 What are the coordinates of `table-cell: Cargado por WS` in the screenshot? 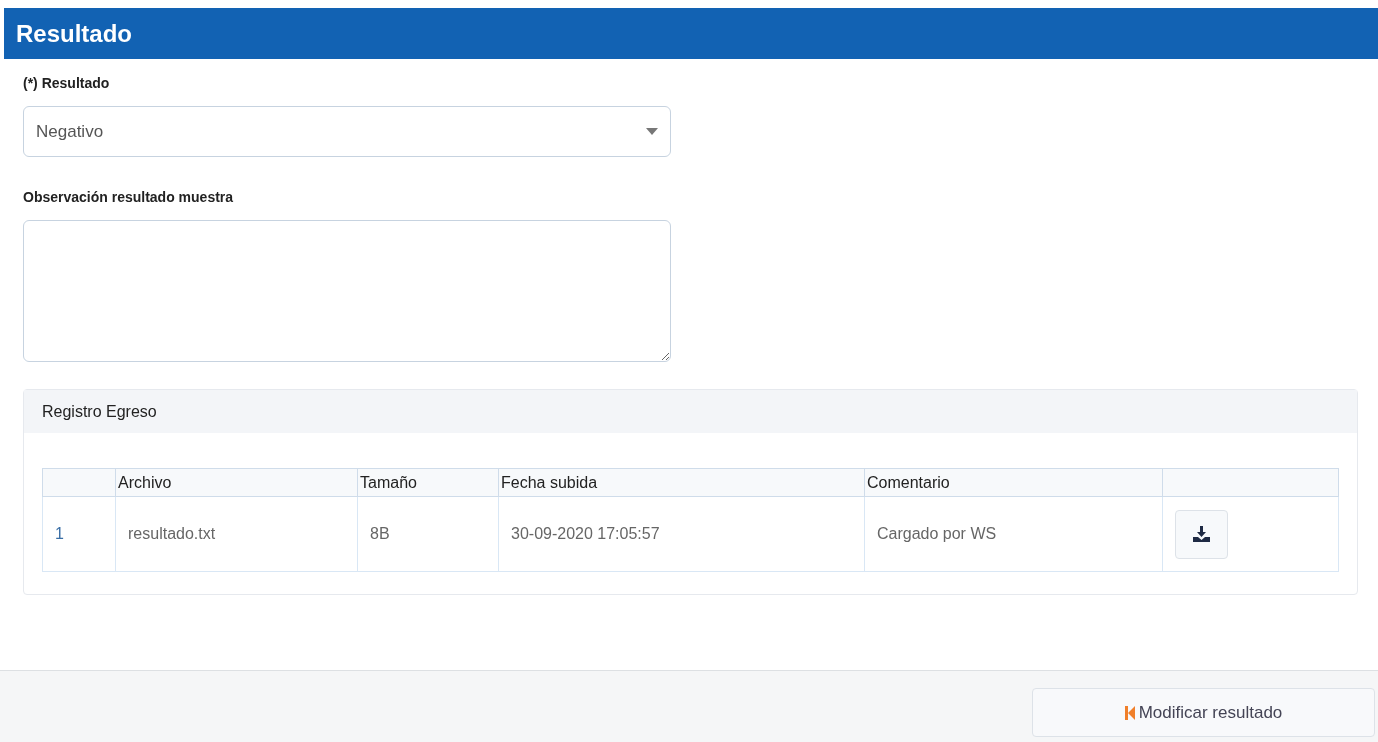 It's located at (1013, 534).